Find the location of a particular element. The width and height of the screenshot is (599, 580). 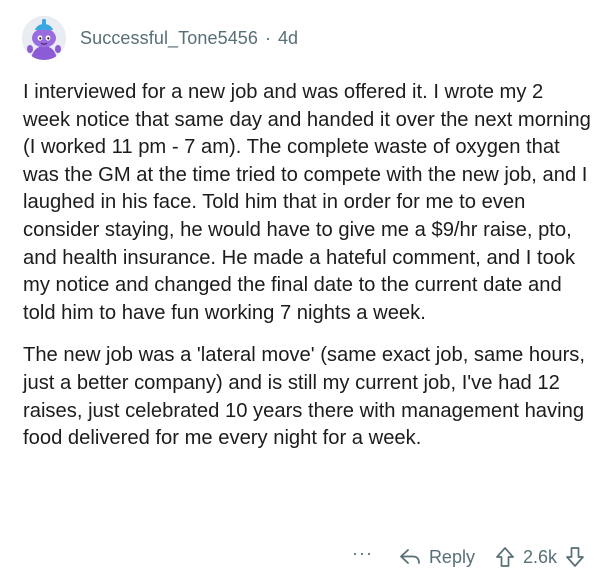

vote-score: 2.6k is located at coordinates (539, 556).